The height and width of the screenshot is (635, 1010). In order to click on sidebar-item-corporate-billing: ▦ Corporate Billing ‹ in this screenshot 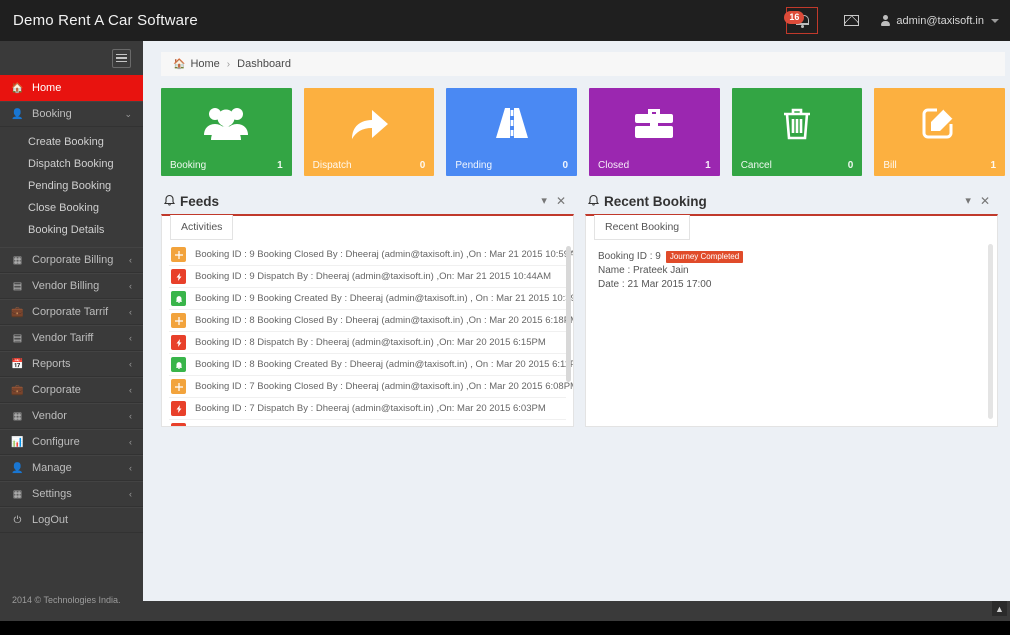, I will do `click(71, 260)`.